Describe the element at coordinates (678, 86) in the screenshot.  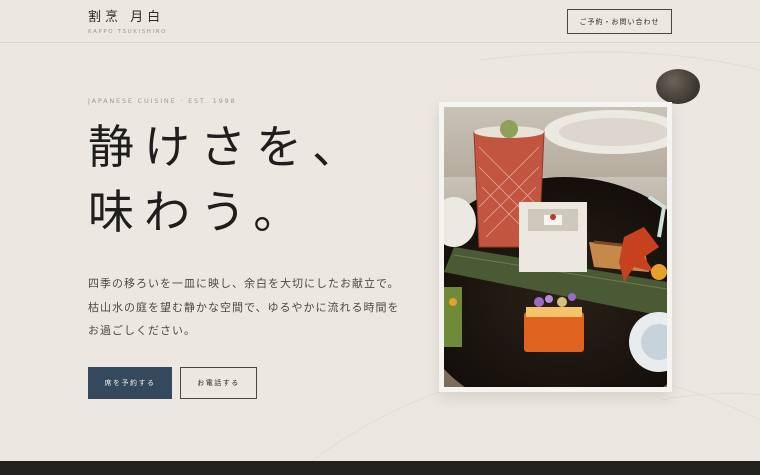
I see `decorative-stone` at that location.